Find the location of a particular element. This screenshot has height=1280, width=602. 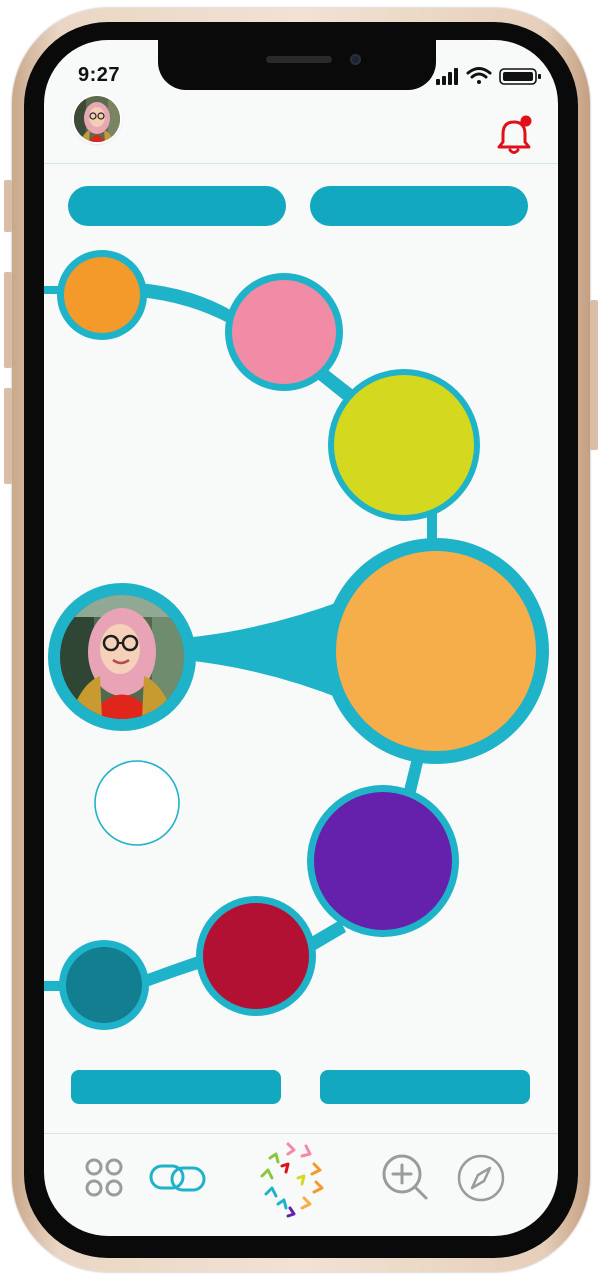

status-icons is located at coordinates (488, 76).